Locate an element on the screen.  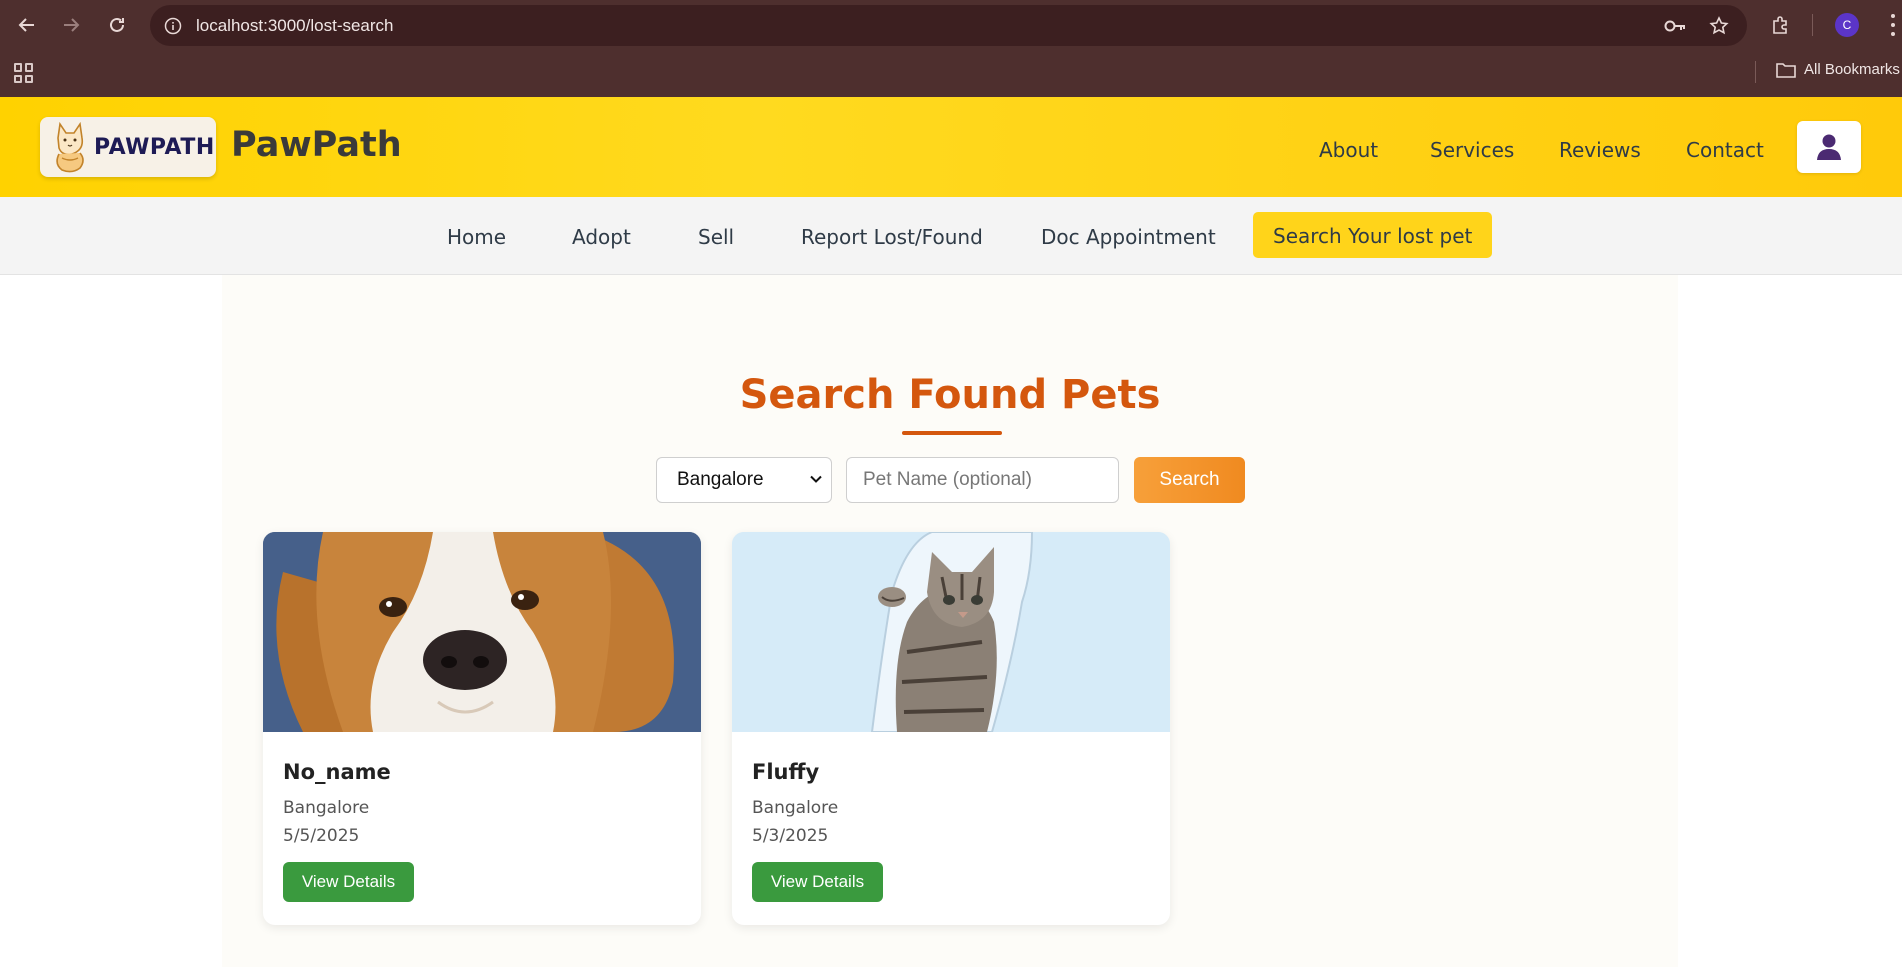
logo-text: PAWPATH is located at coordinates (154, 147).